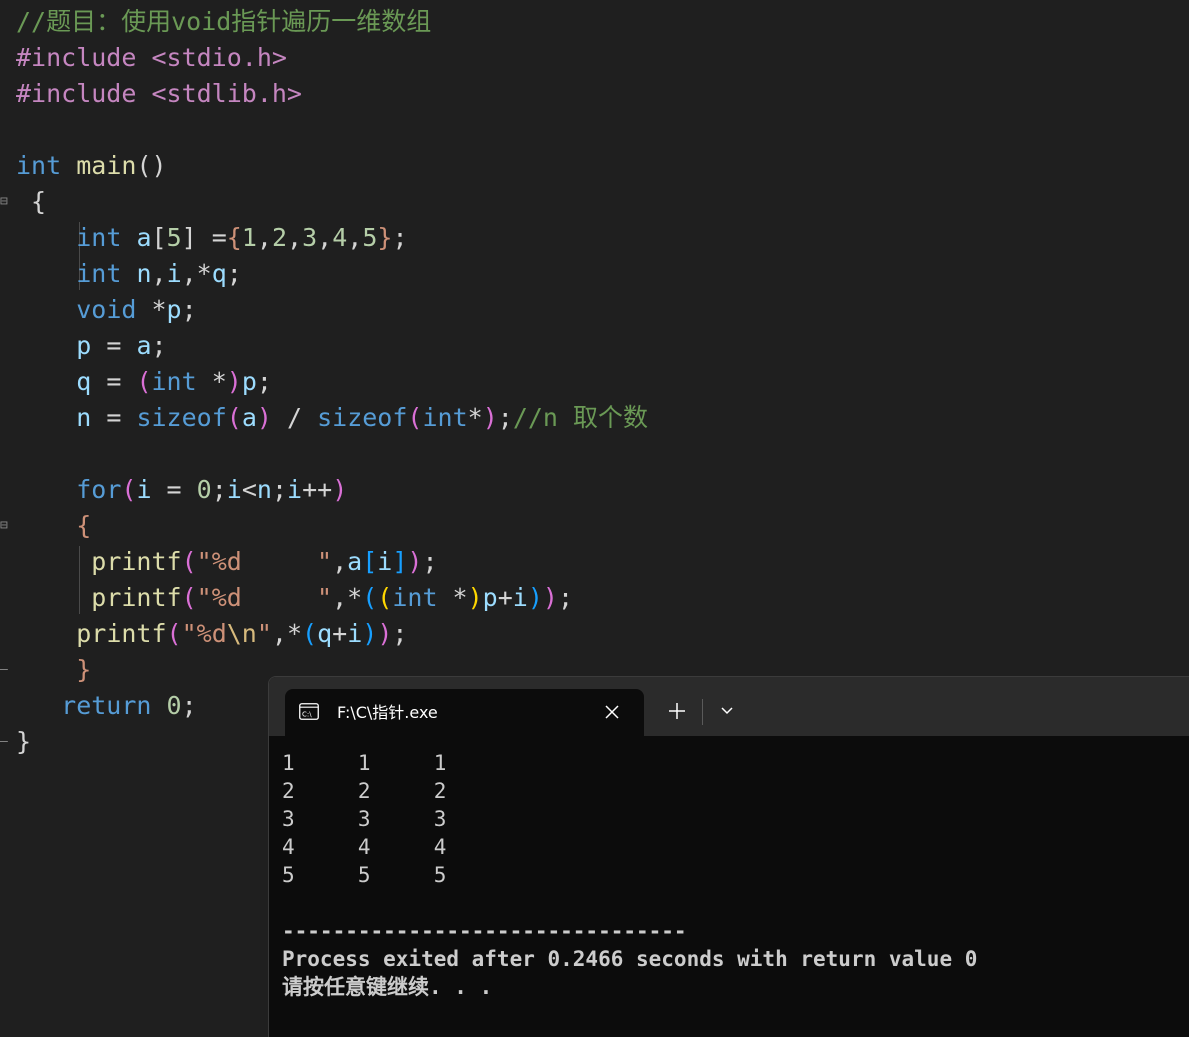  I want to click on code-token: ", so click(264, 633).